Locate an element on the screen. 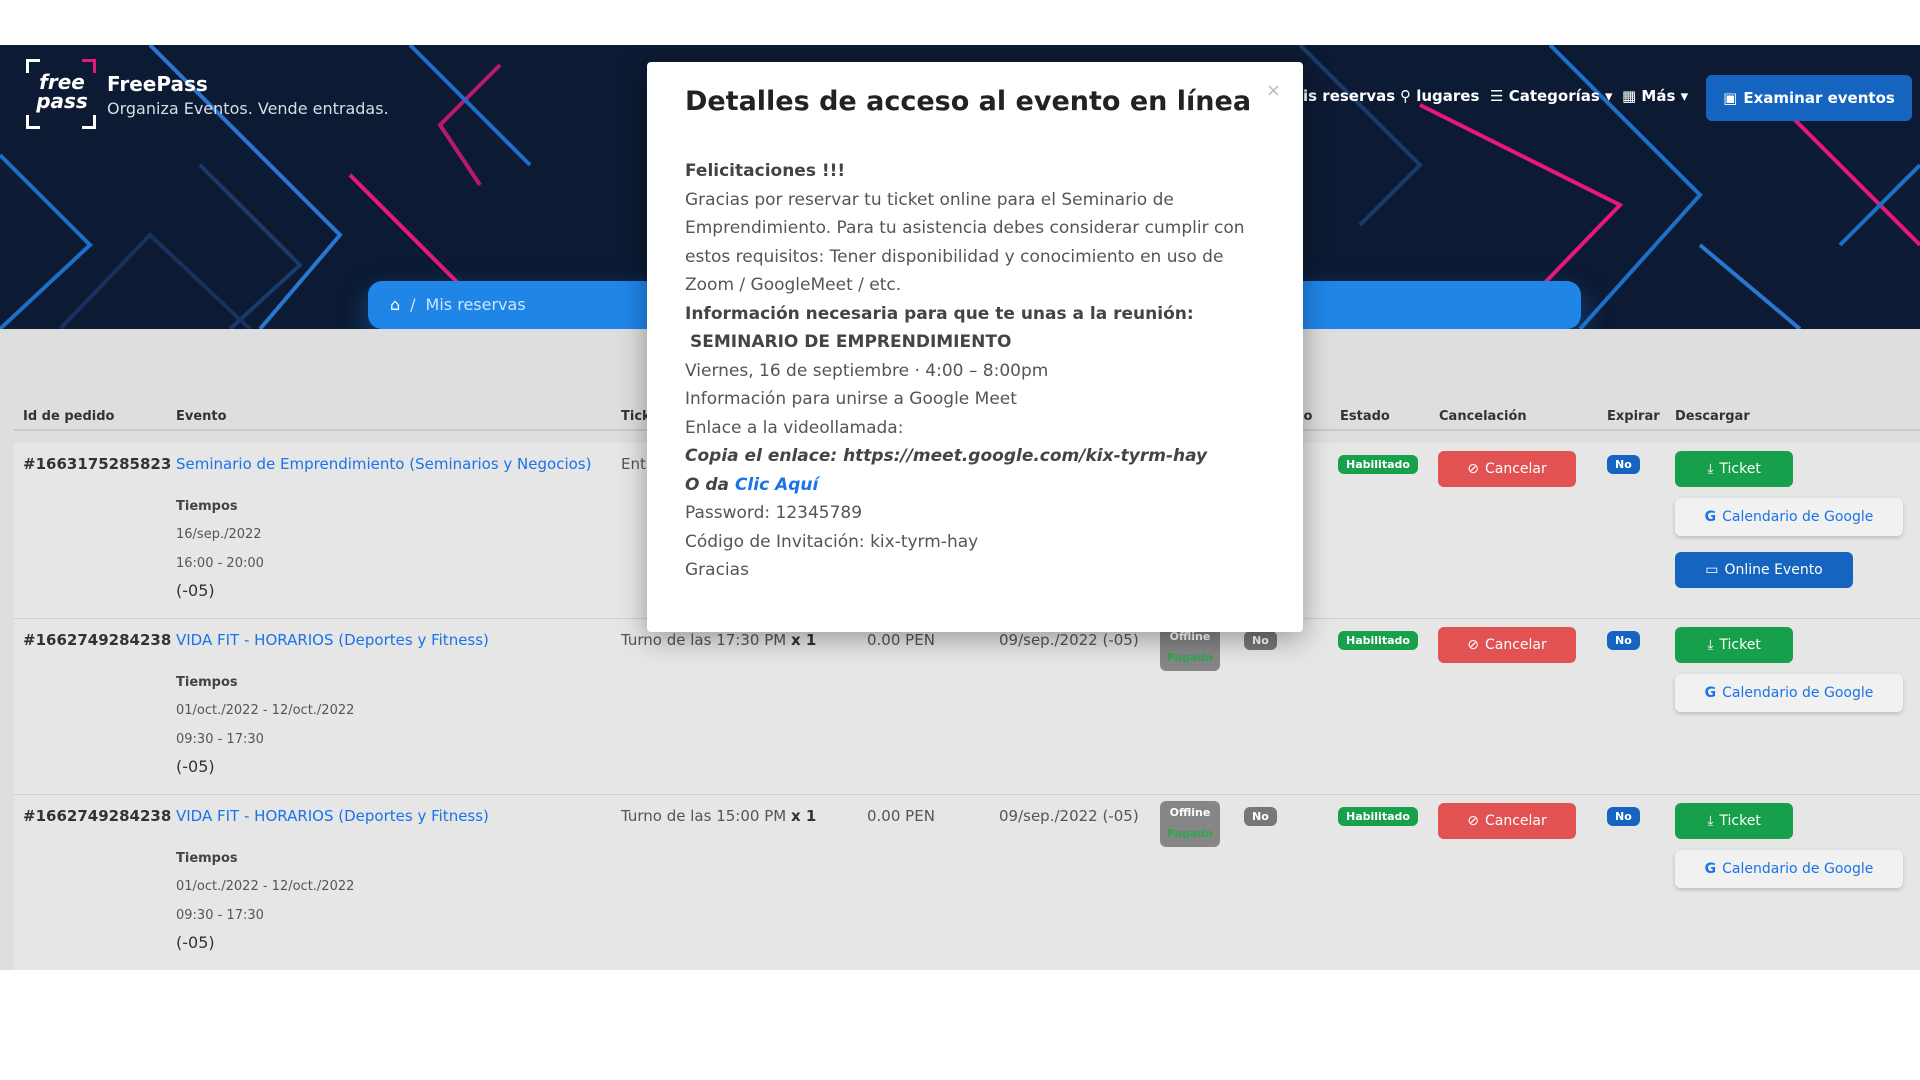 Image resolution: width=1920 pixels, height=1080 pixels. ticket-name: Turno de las 15:00 PM x 1 is located at coordinates (719, 816).